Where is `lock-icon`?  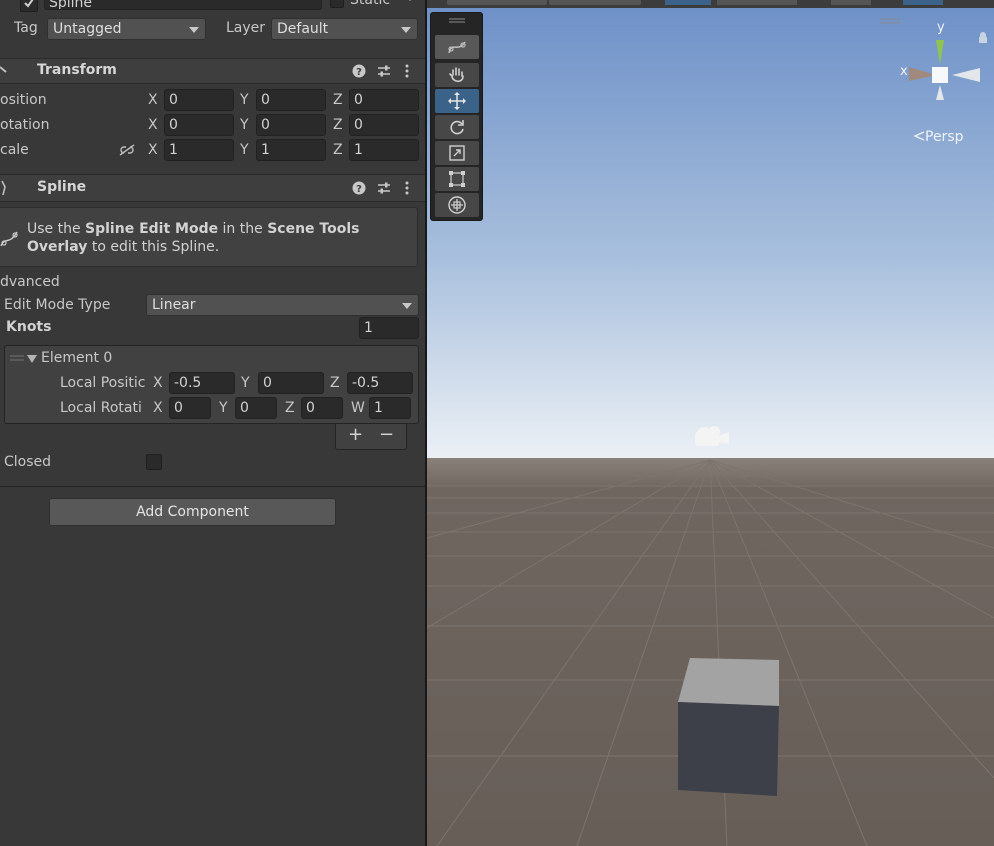
lock-icon is located at coordinates (983, 37).